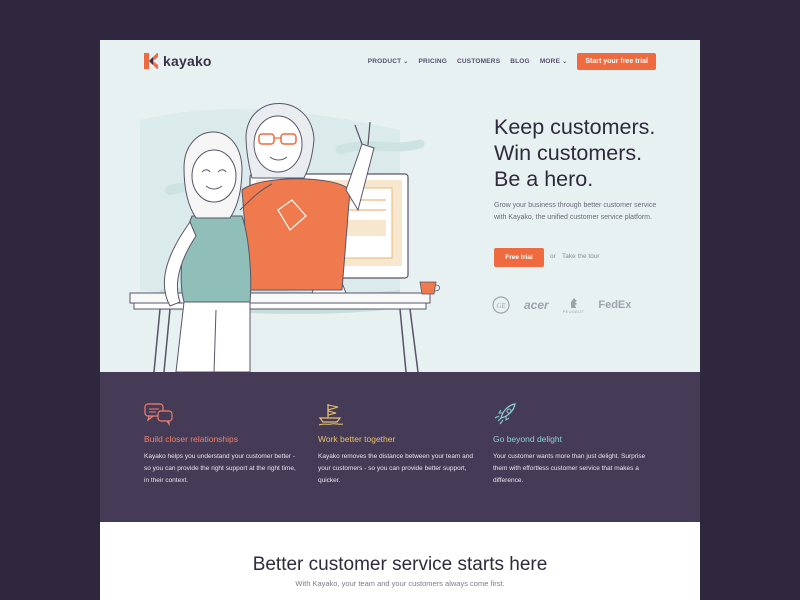 This screenshot has width=800, height=600. What do you see at coordinates (191, 439) in the screenshot?
I see `feature-title: Build closer relationships` at bounding box center [191, 439].